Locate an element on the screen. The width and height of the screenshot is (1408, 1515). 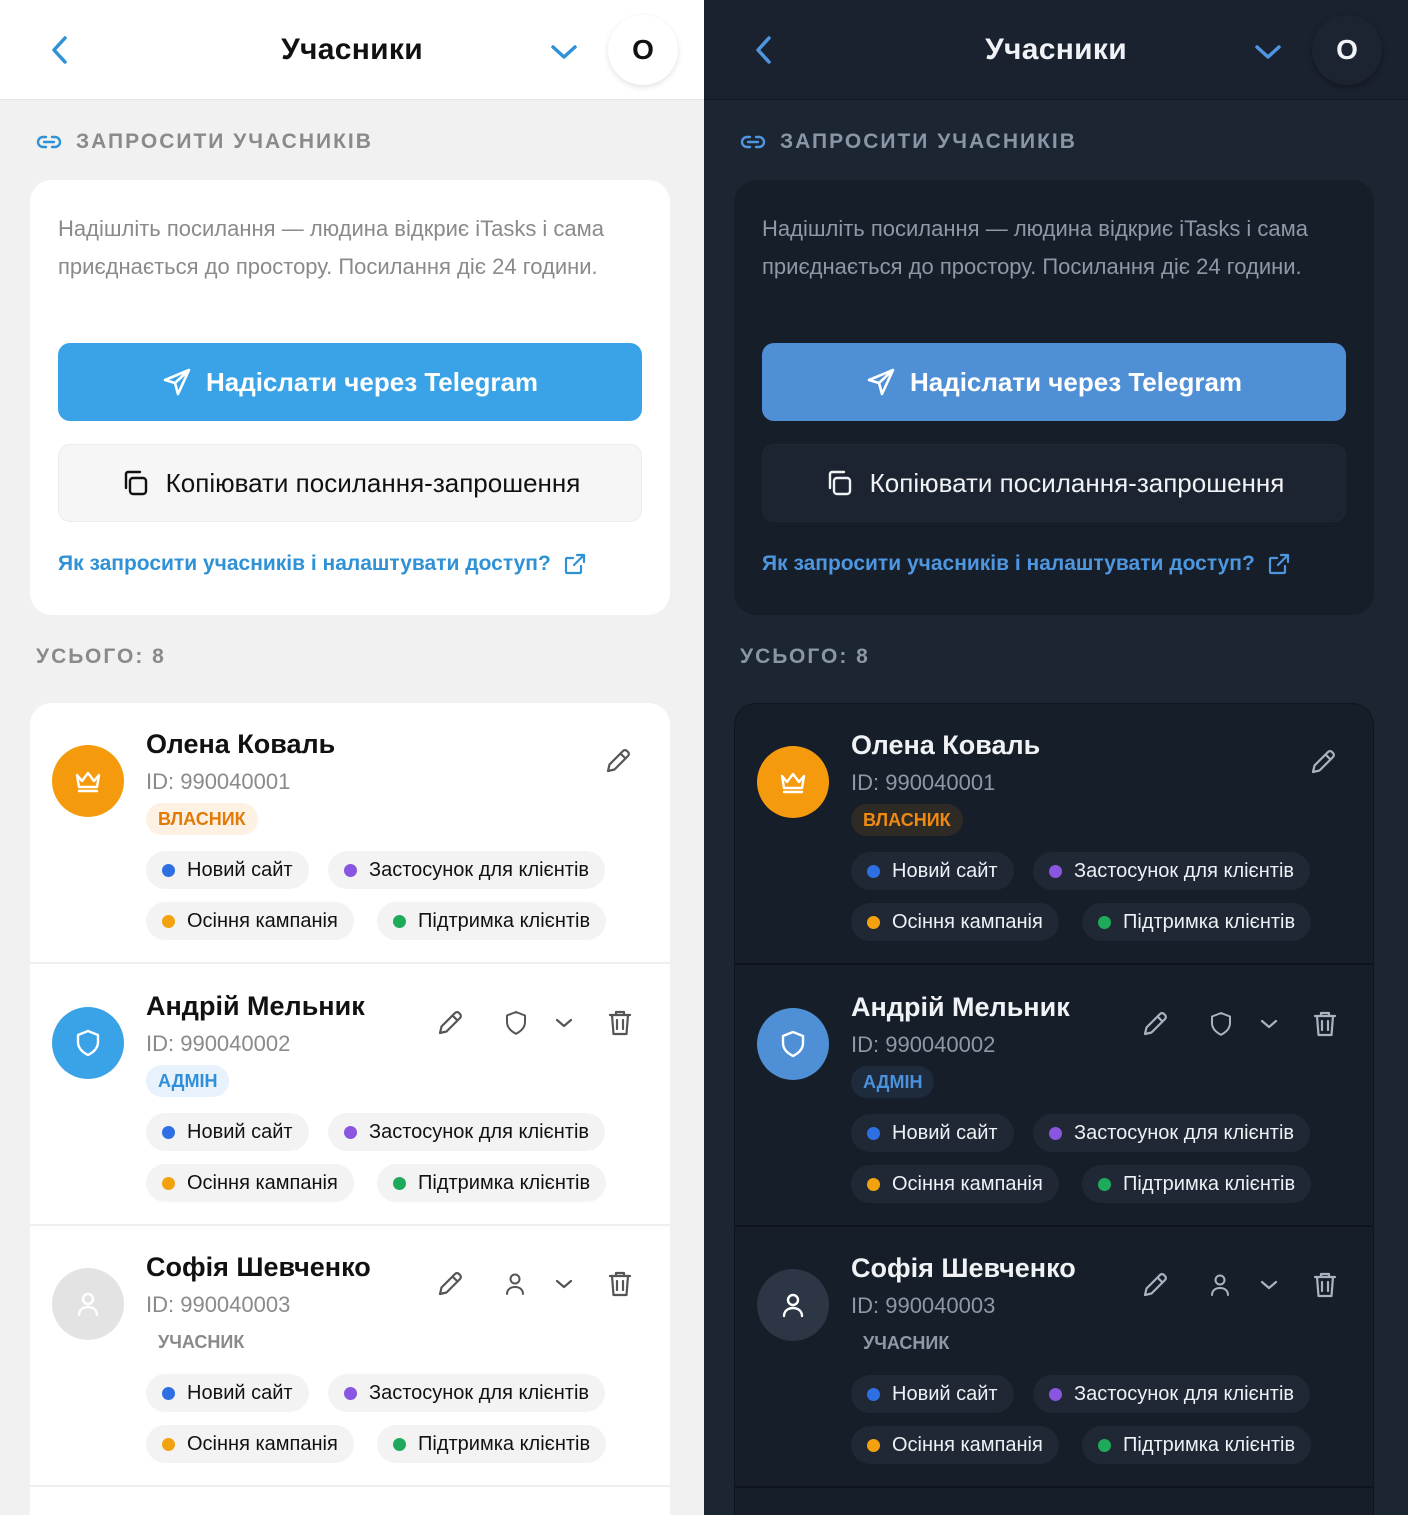
member-avatar-admin is located at coordinates (88, 1043).